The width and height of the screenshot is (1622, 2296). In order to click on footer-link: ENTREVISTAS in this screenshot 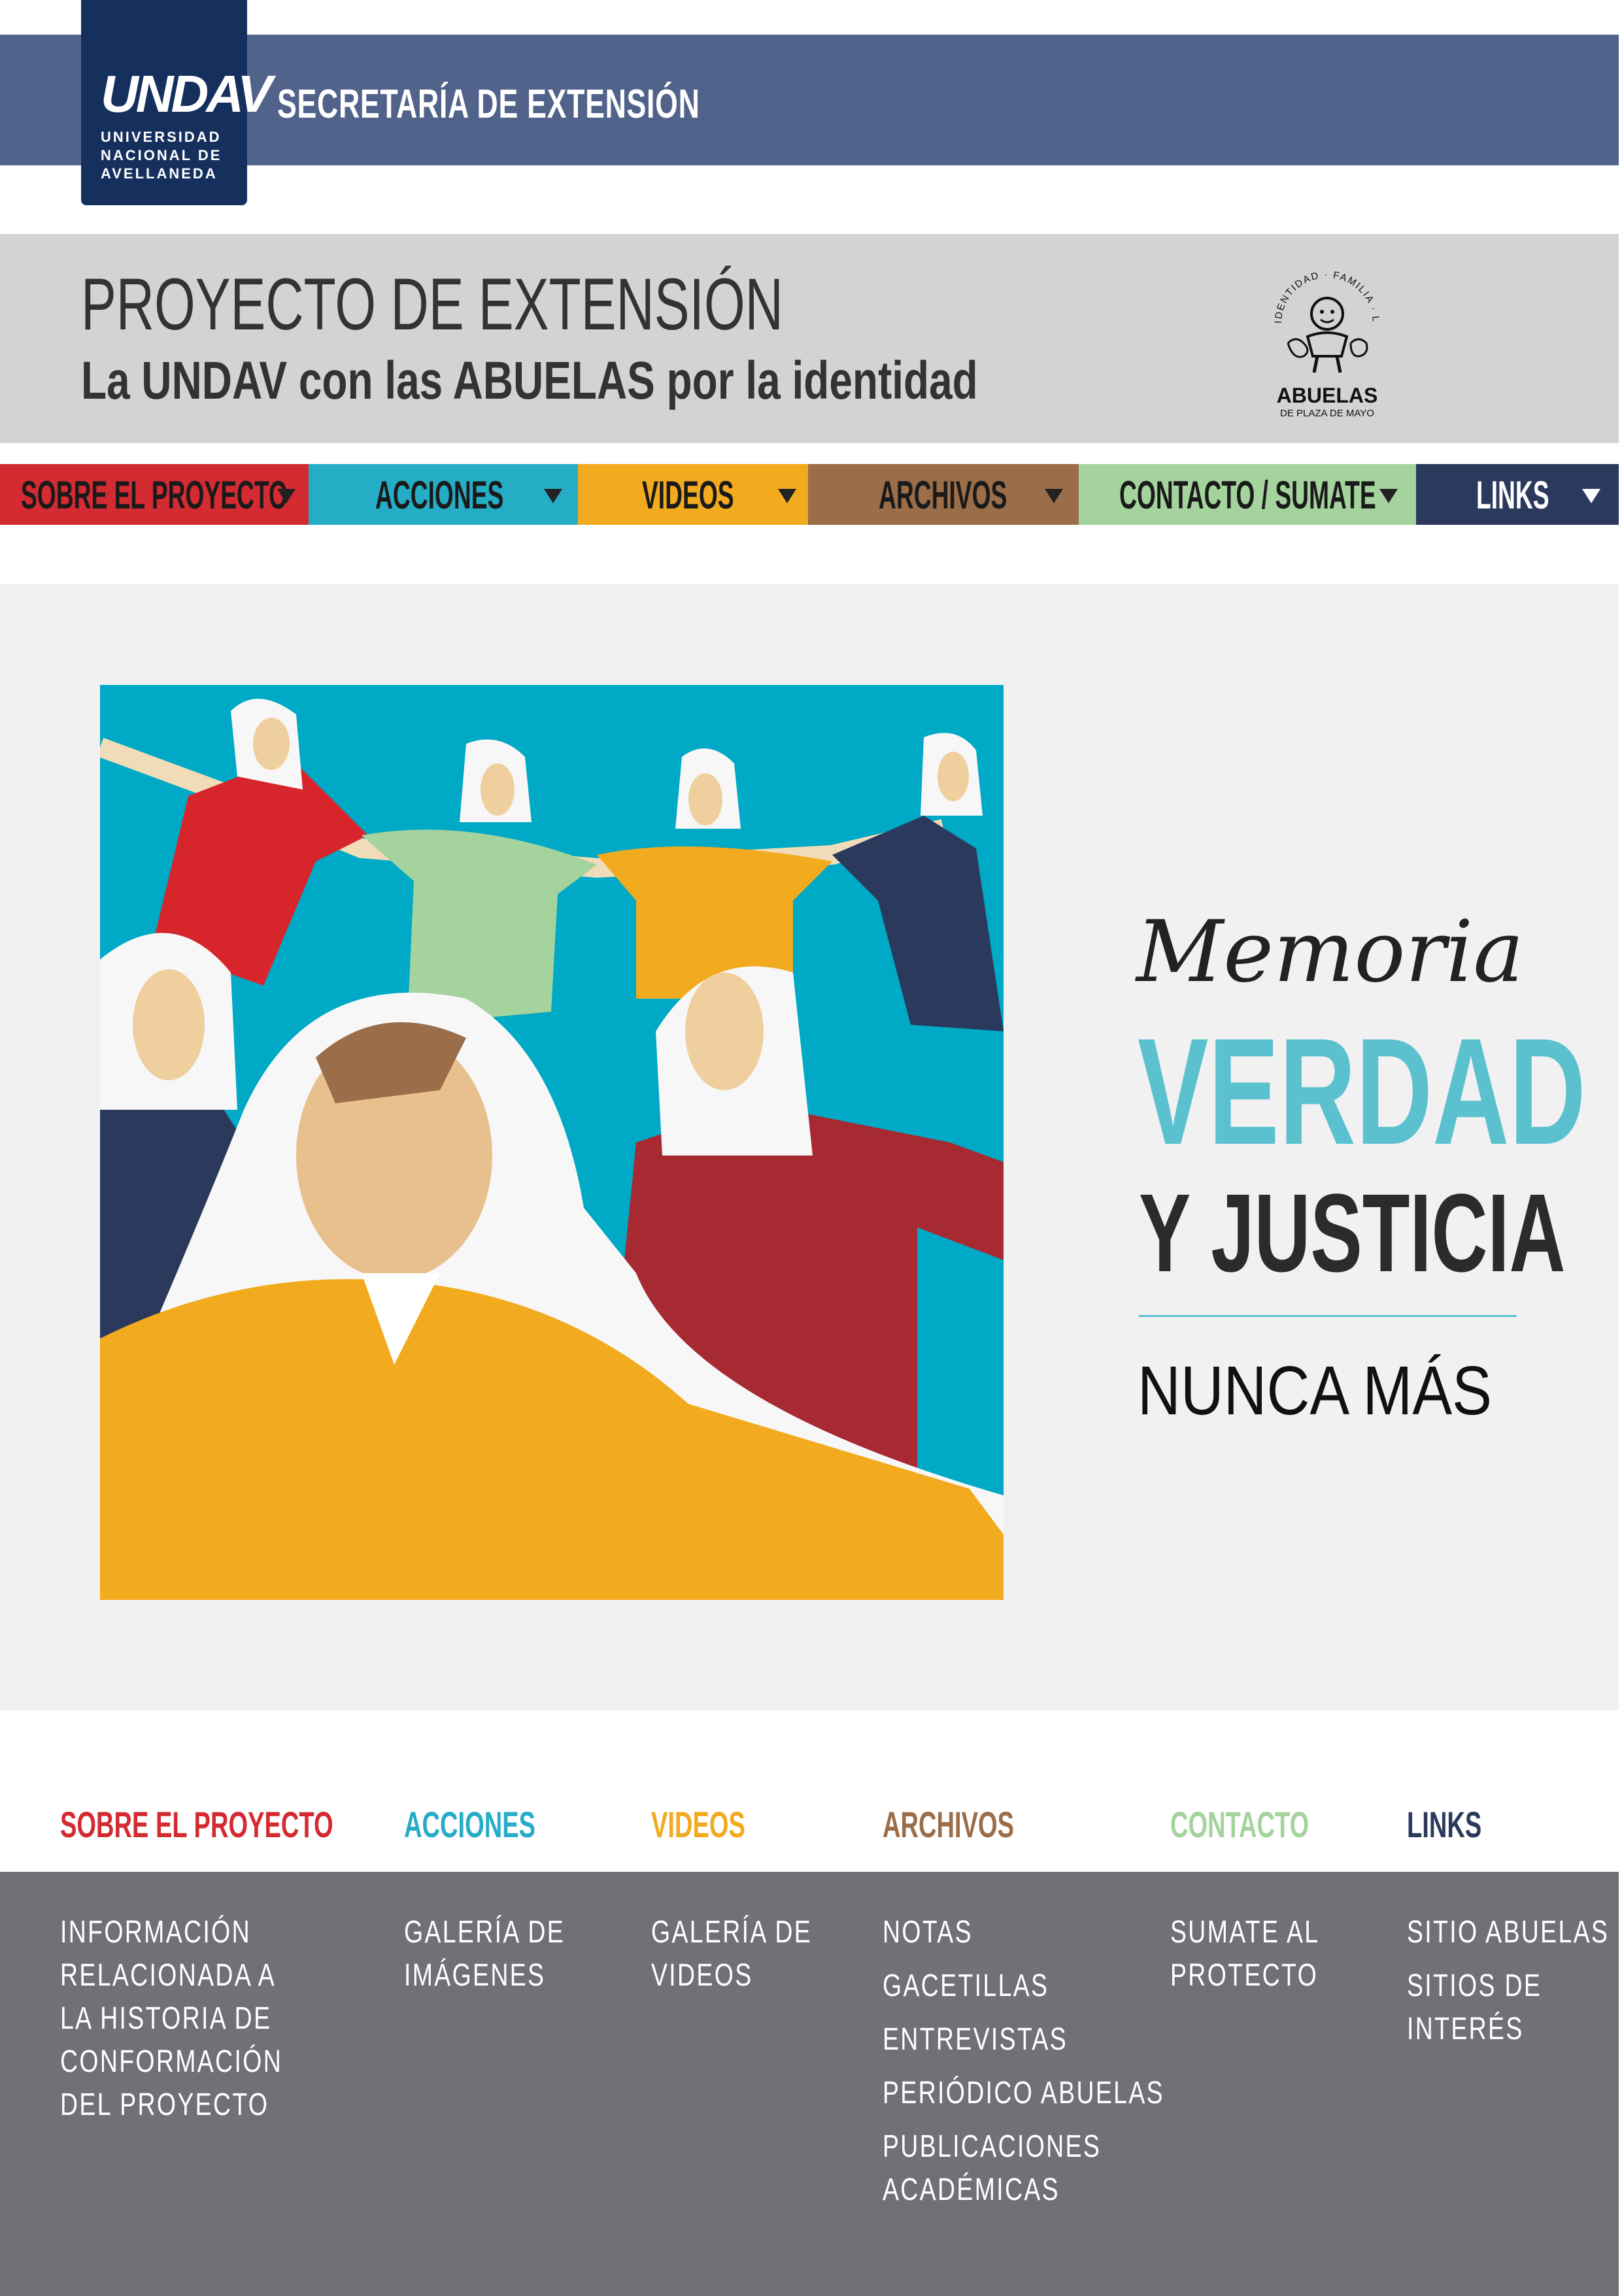, I will do `click(1023, 2039)`.